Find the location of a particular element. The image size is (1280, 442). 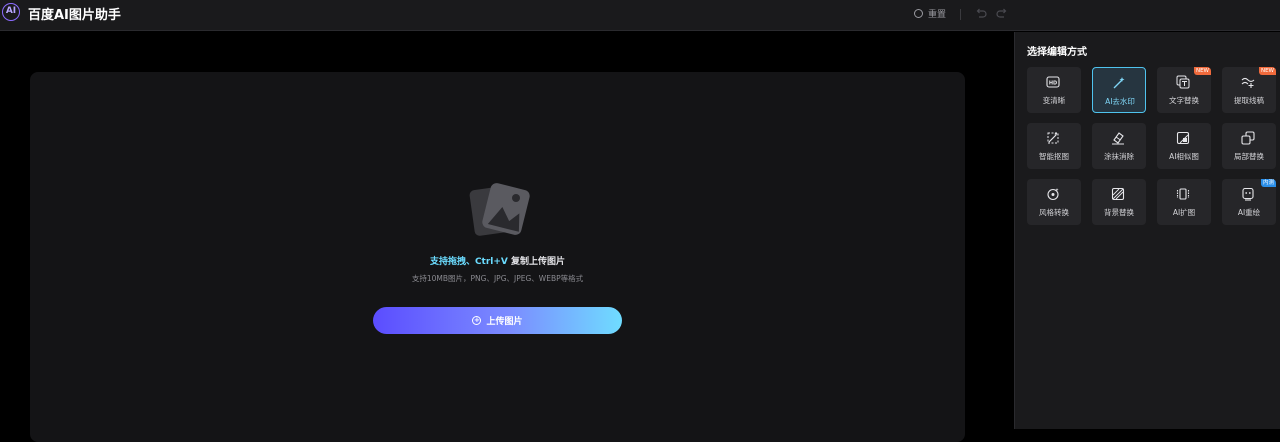

redraw-icon is located at coordinates (1248, 194).